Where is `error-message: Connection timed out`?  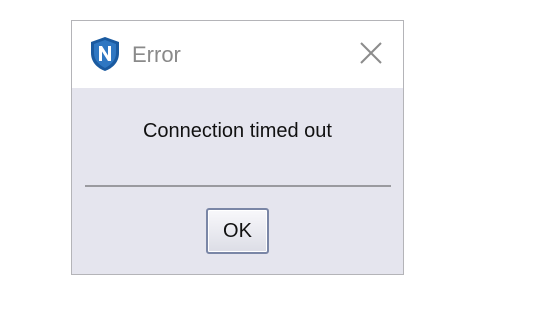 error-message: Connection timed out is located at coordinates (237, 131).